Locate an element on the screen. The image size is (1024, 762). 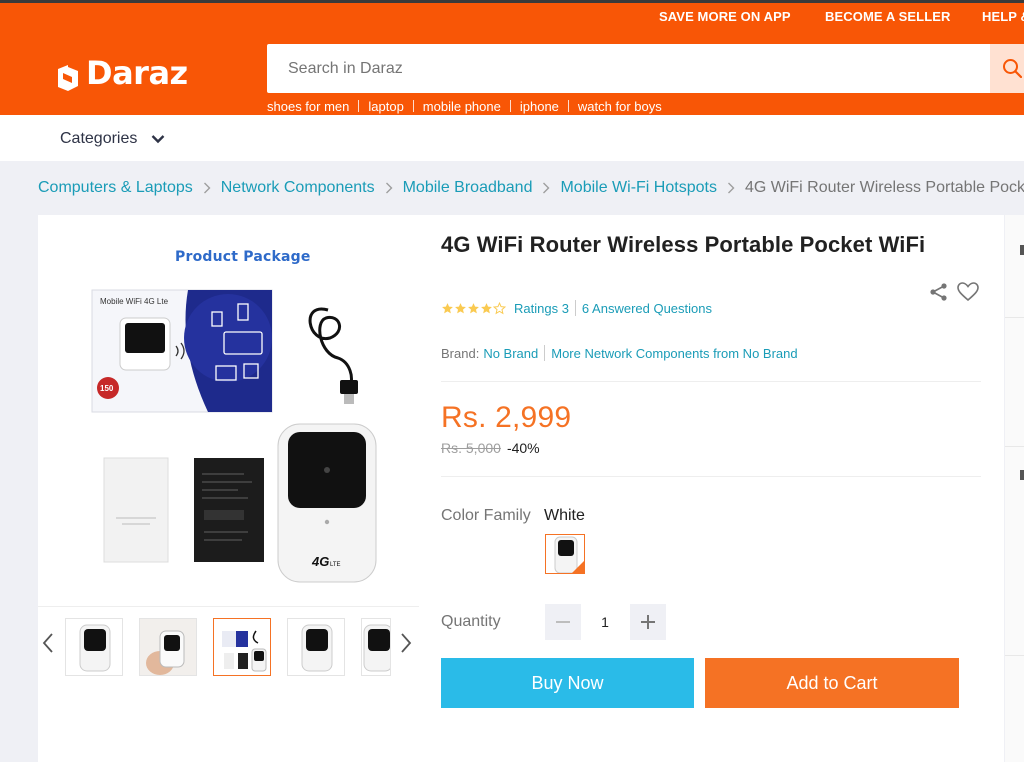
discount-percent: -40% is located at coordinates (523, 448).